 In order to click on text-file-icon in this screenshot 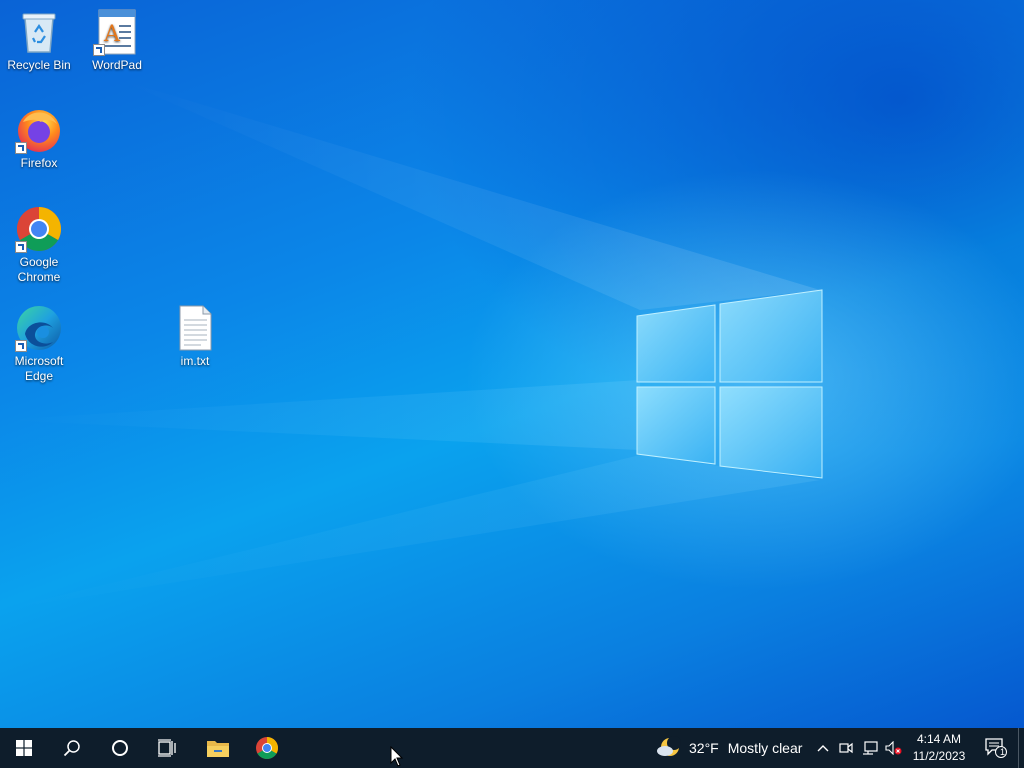, I will do `click(195, 328)`.